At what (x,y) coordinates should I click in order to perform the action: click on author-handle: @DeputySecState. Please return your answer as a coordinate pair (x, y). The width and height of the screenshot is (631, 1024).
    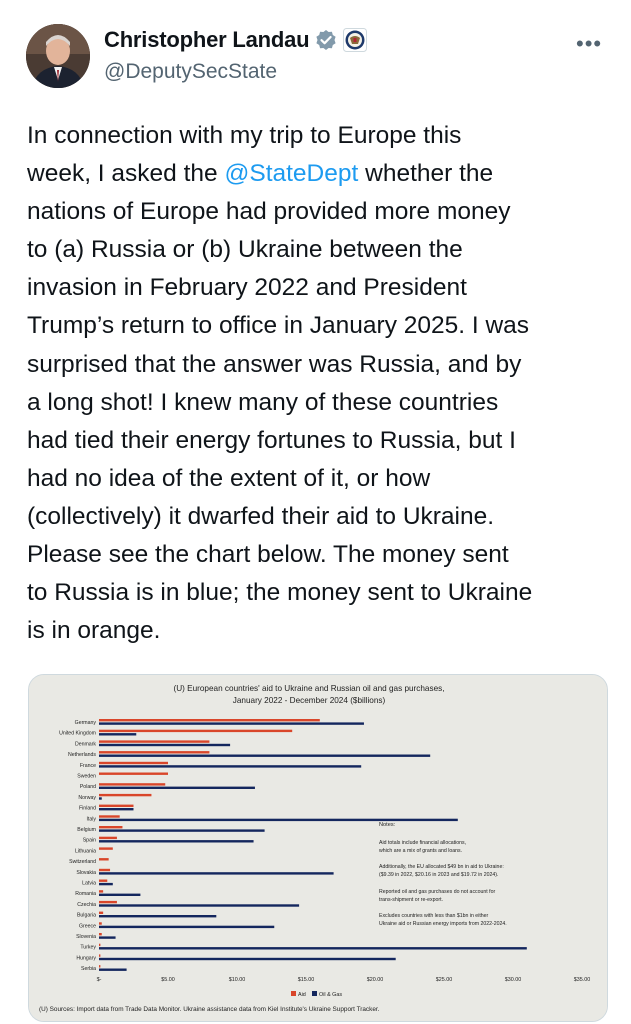
    Looking at the image, I should click on (190, 72).